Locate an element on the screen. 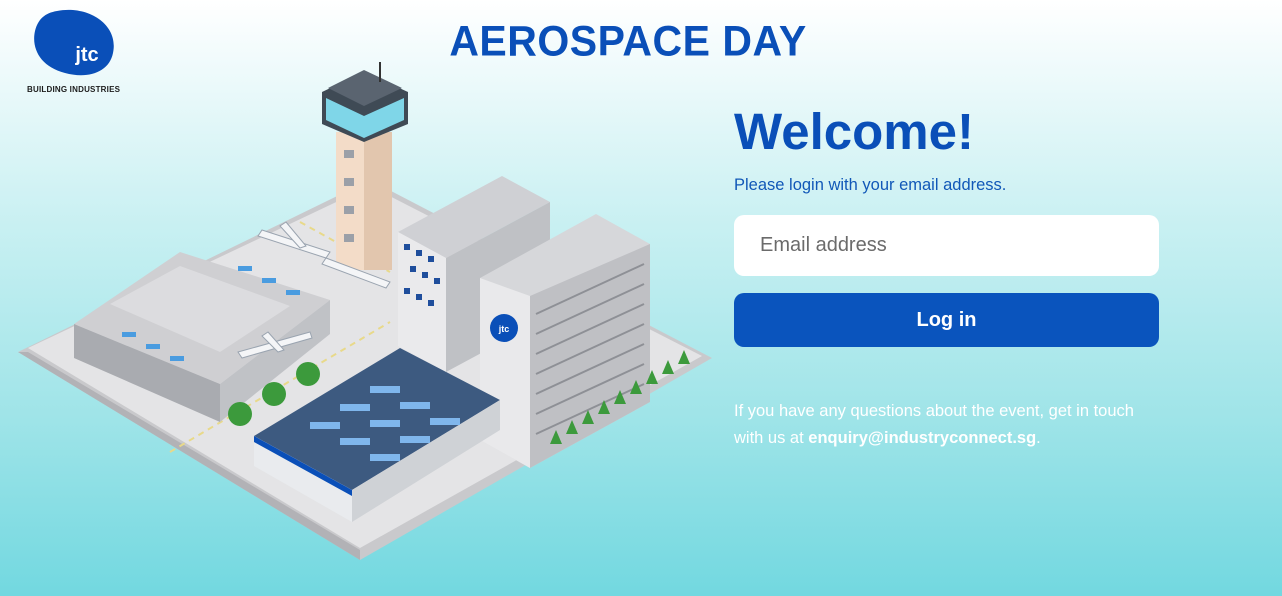  building-badge-text: jtc is located at coordinates (504, 329).